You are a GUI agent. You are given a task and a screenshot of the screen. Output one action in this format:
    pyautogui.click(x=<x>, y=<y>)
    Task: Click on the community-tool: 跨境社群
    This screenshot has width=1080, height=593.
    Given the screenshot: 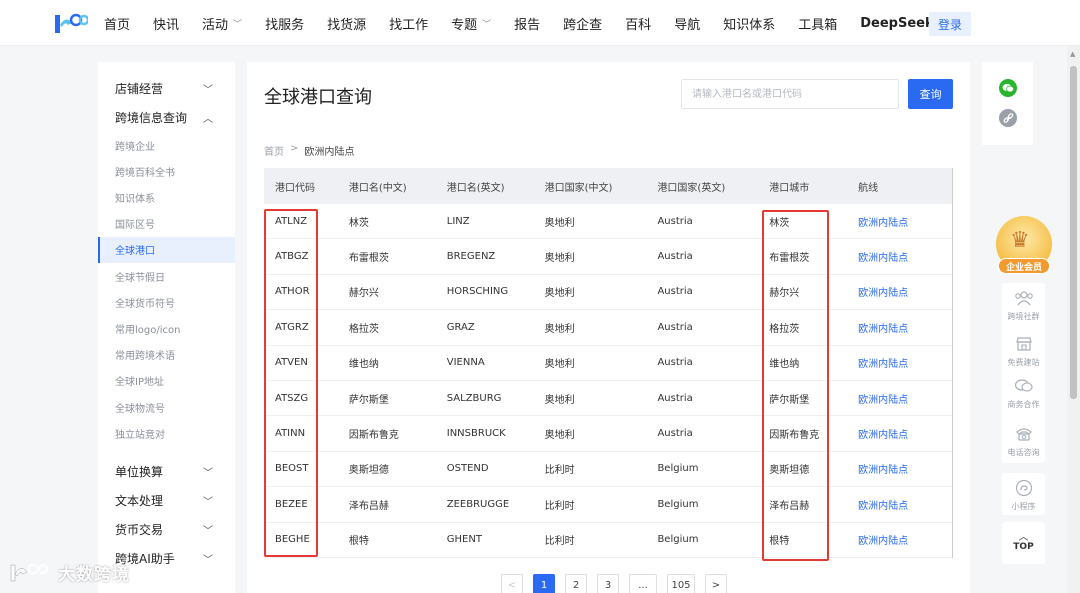 What is the action you would take?
    pyautogui.click(x=1023, y=304)
    